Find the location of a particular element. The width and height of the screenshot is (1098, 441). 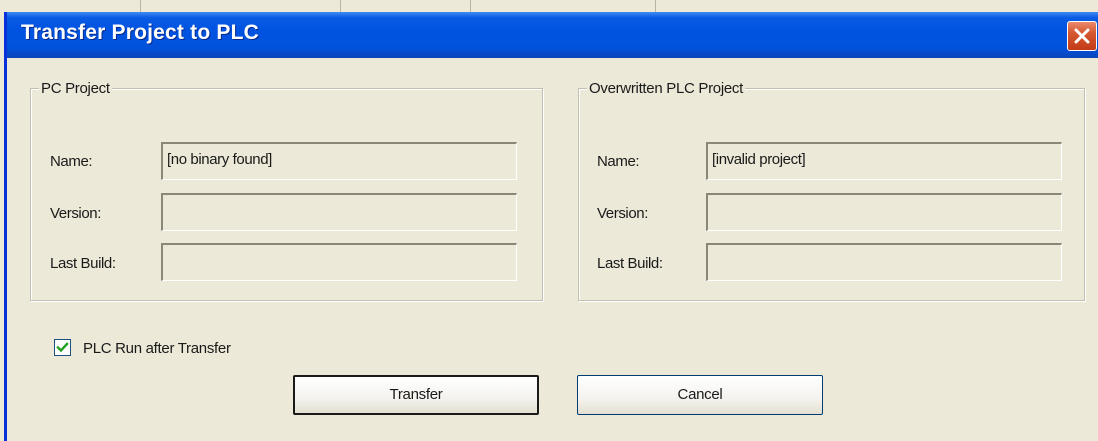

pc-last-build-field is located at coordinates (339, 262).